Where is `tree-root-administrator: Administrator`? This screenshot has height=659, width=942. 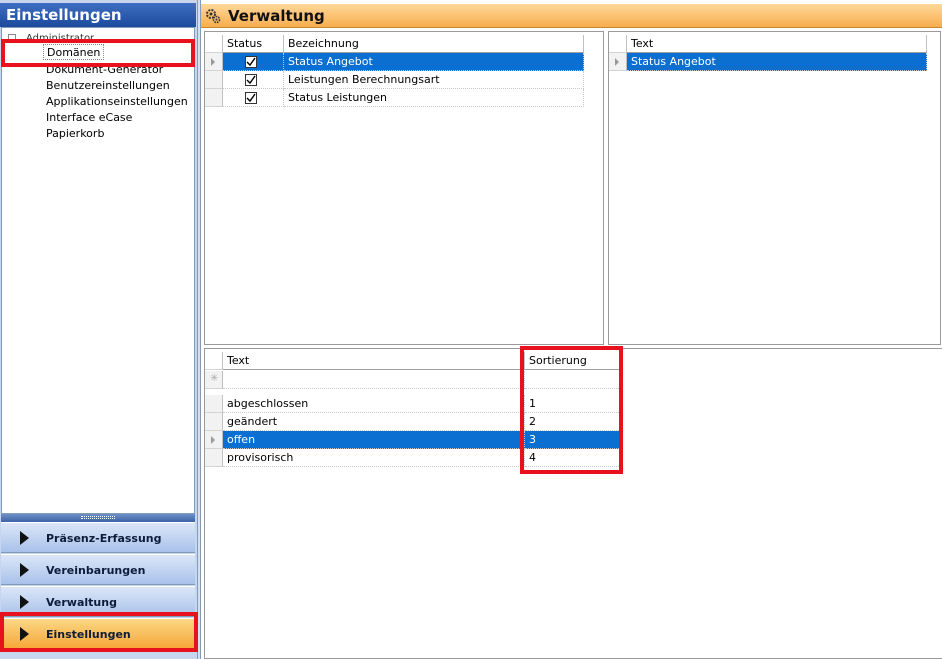 tree-root-administrator: Administrator is located at coordinates (51, 38).